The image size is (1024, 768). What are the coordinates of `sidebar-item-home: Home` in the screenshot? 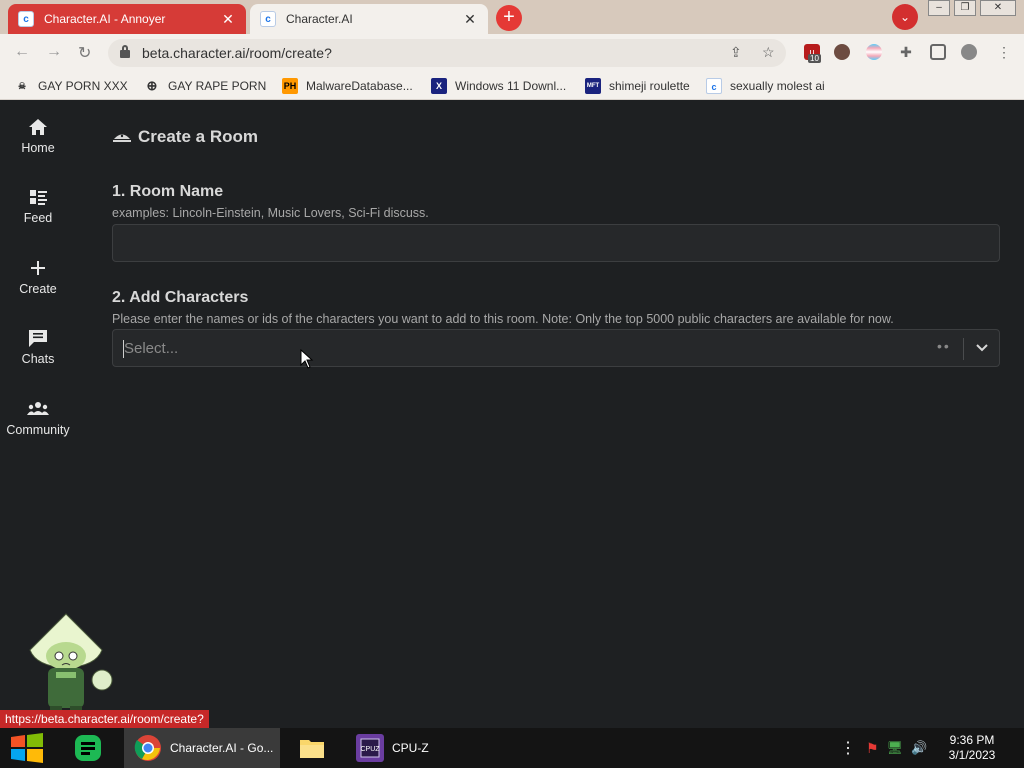 It's located at (38, 136).